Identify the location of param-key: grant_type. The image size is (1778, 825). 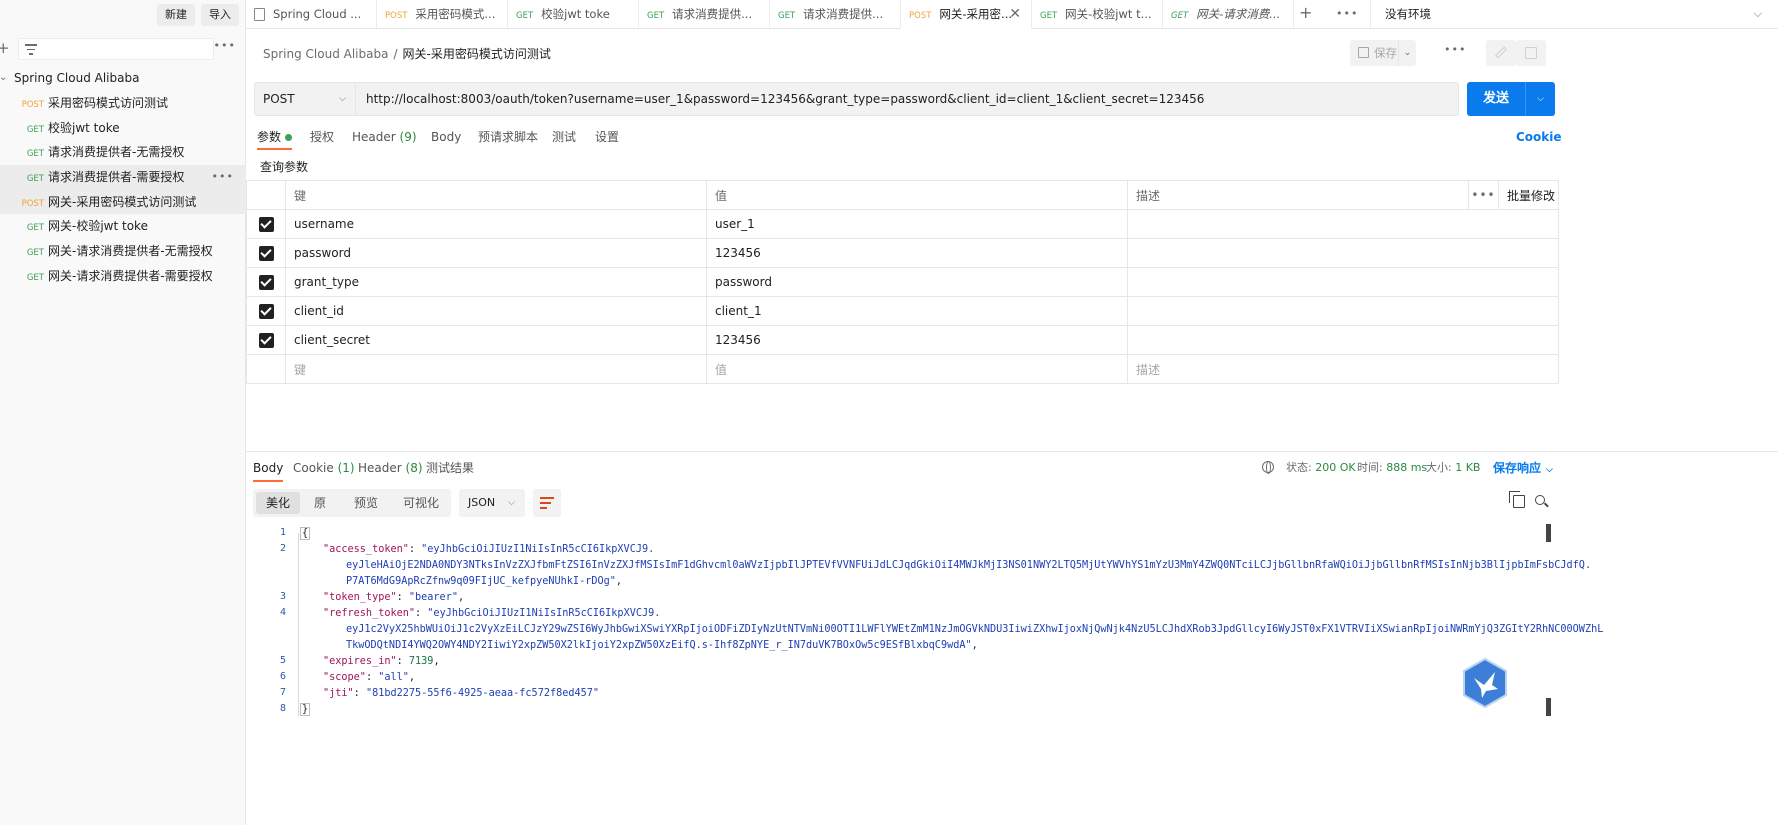
(496, 282).